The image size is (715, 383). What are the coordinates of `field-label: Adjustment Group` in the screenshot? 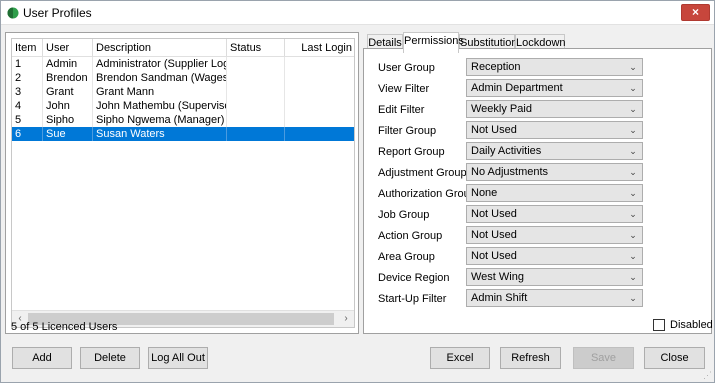 It's located at (422, 173).